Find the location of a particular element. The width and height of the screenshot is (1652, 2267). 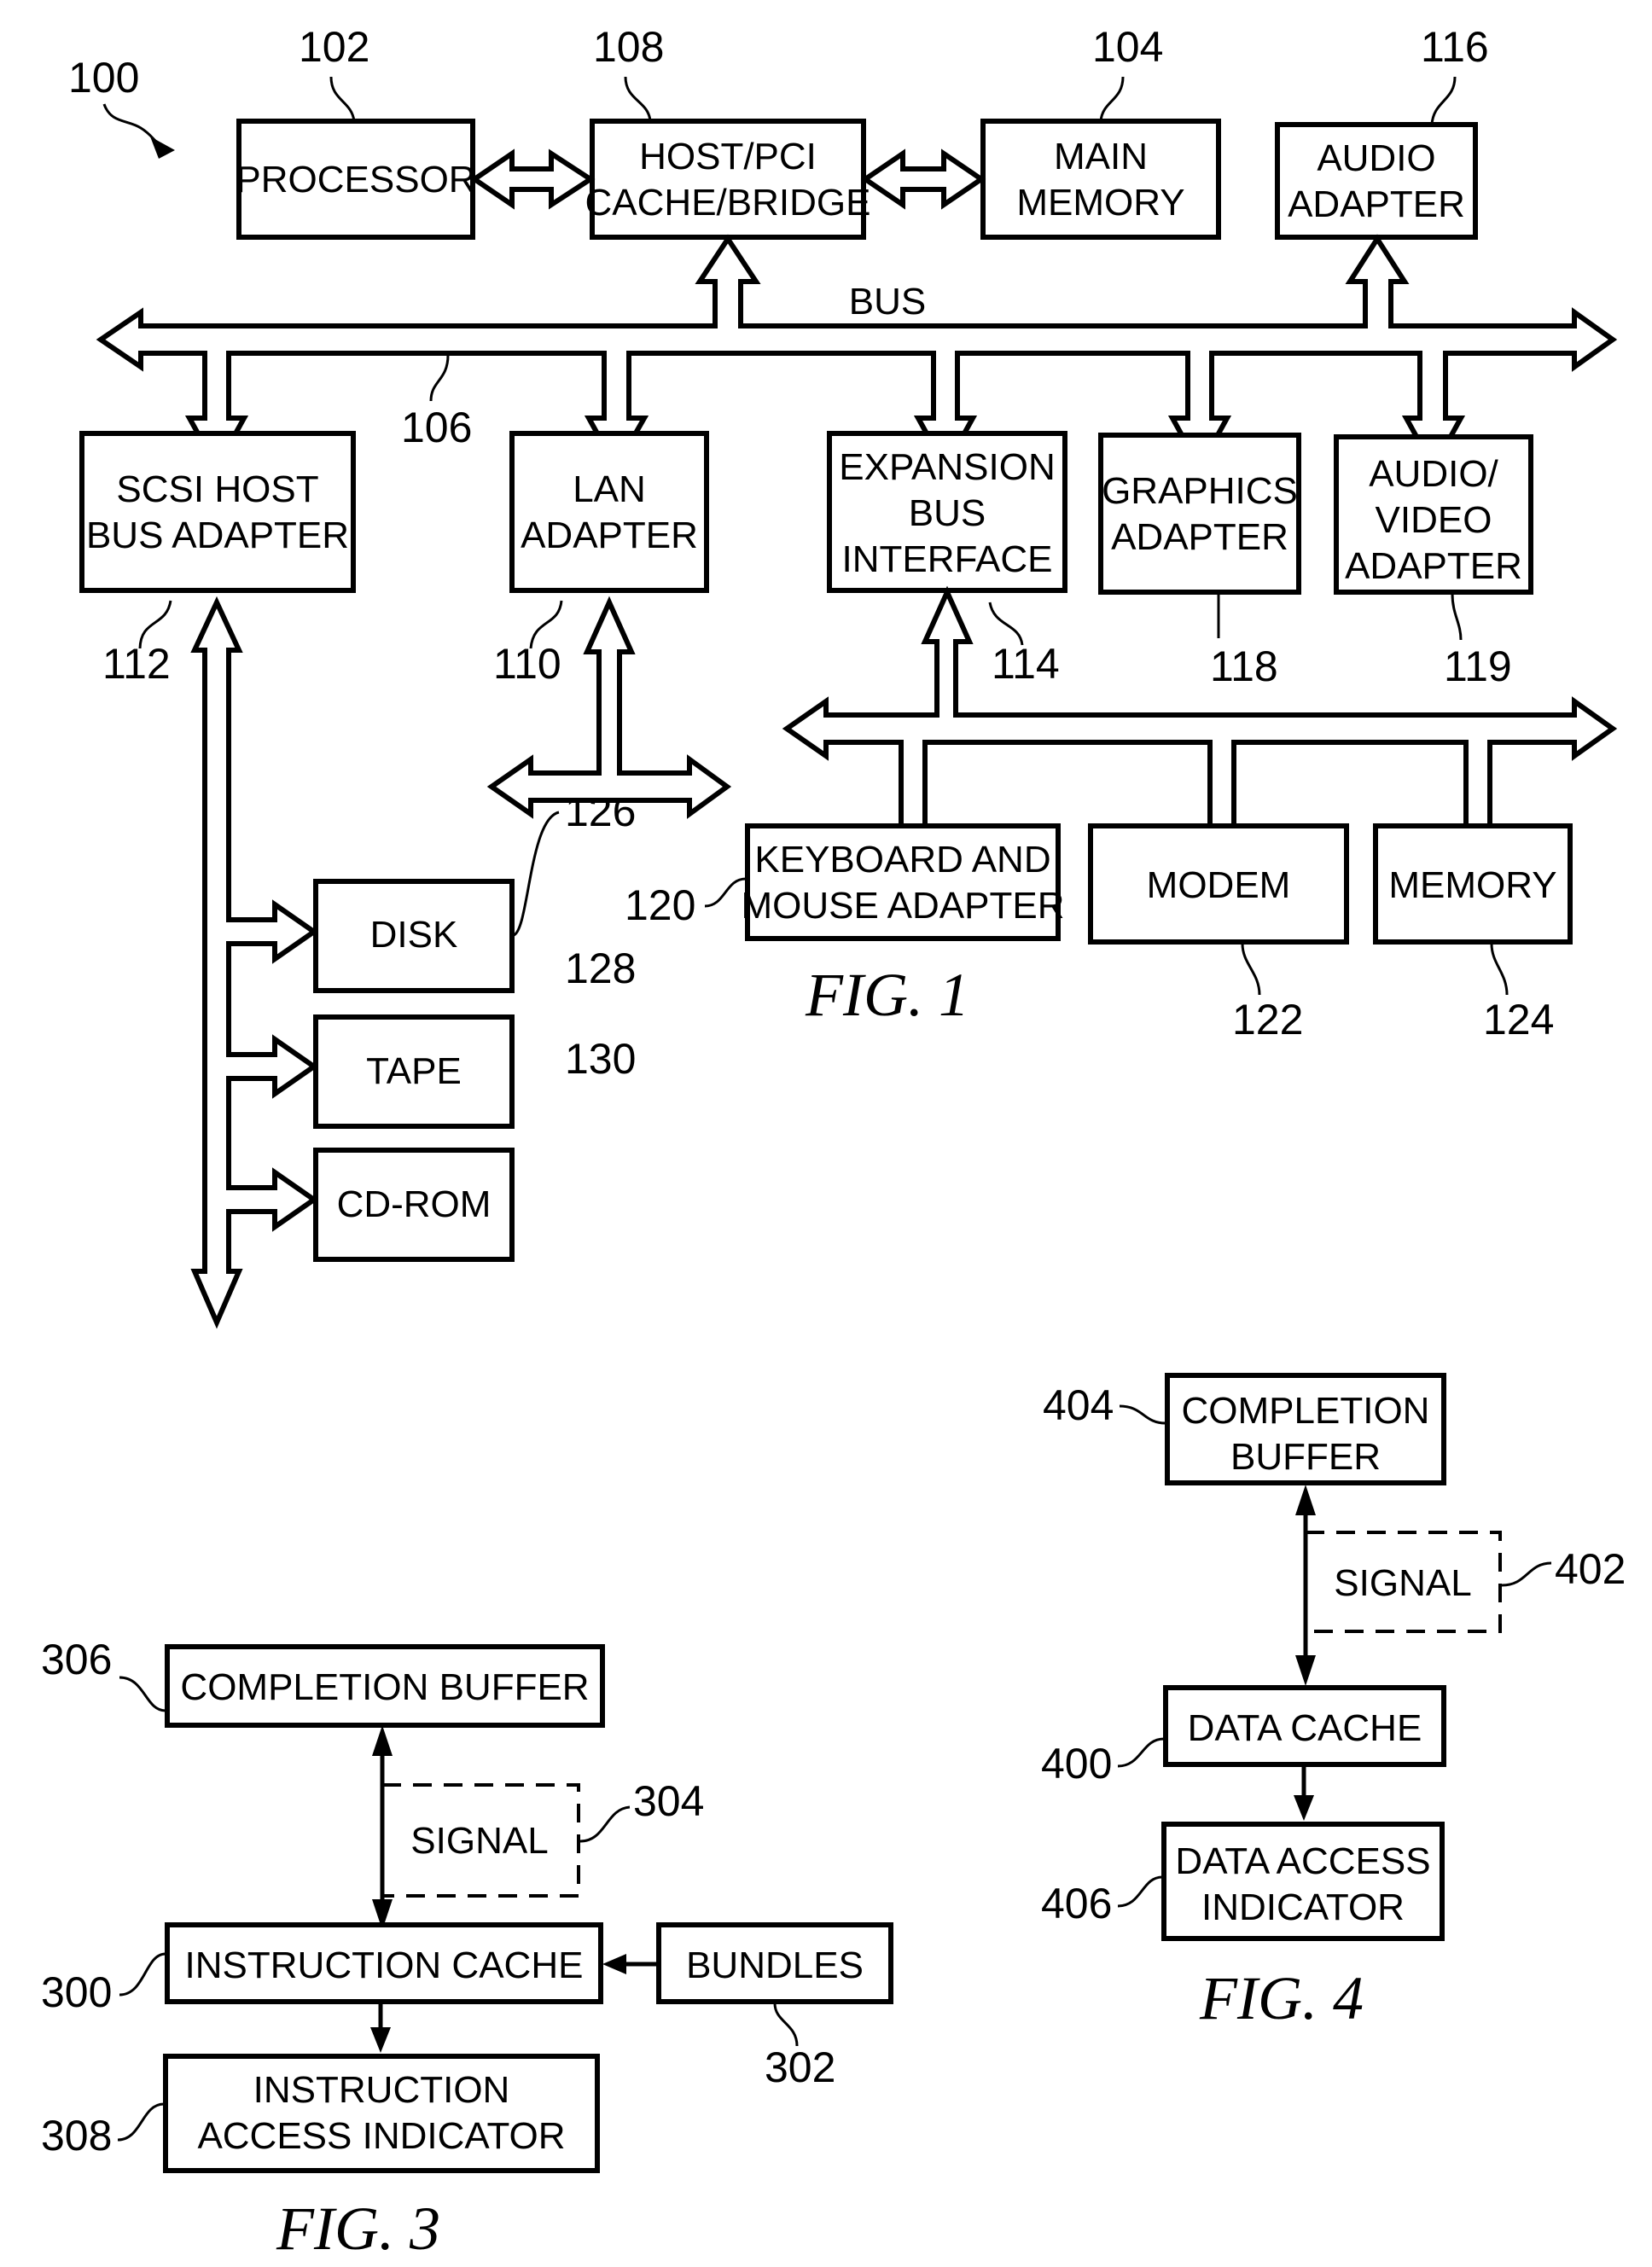

cache-to-indicator-arrowhead is located at coordinates (380, 2040).